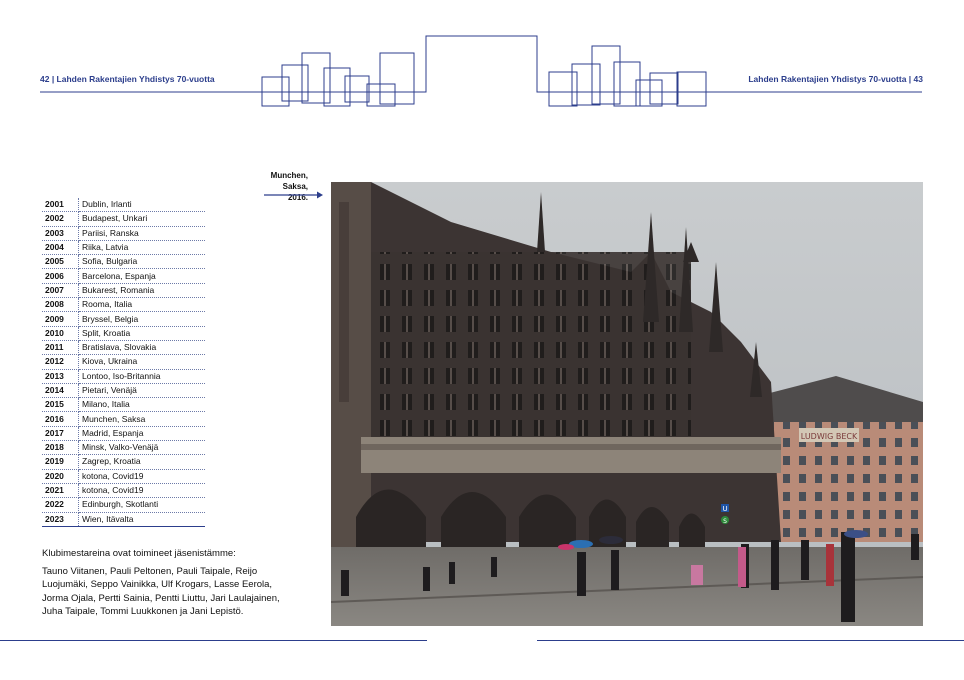 The image size is (964, 680). I want to click on table-row: 2009 Bryssel, Belgia, so click(123, 319).